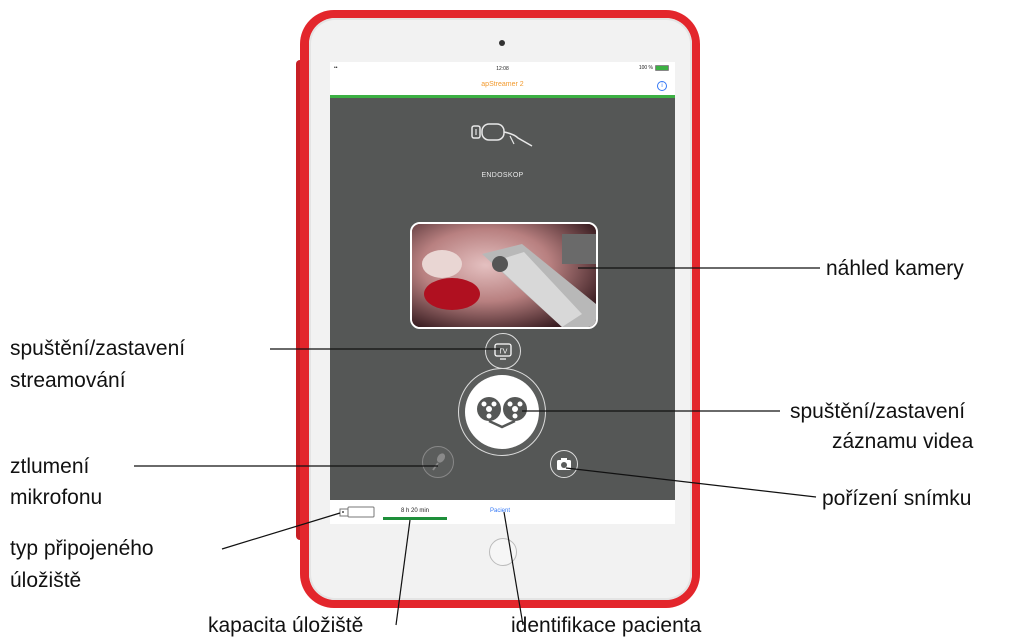 This screenshot has width=1036, height=643. Describe the element at coordinates (903, 441) in the screenshot. I see `callout-record-toggle-line2: záznamu videa` at that location.